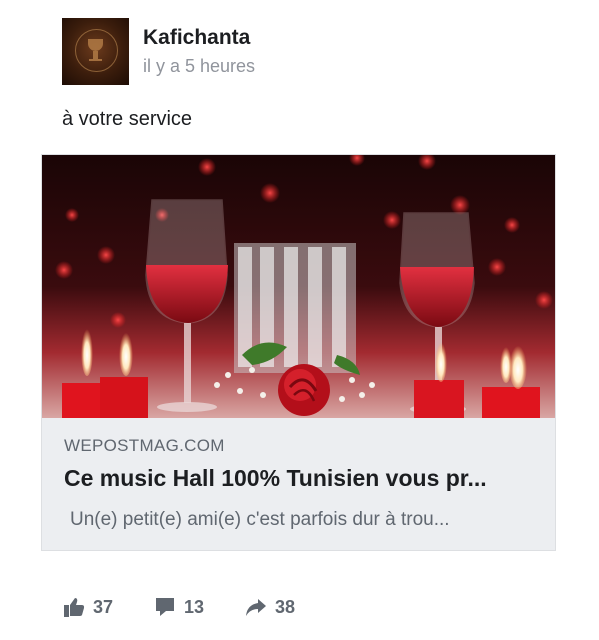 The height and width of the screenshot is (640, 599). What do you see at coordinates (95, 60) in the screenshot?
I see `logo-cup-foot` at bounding box center [95, 60].